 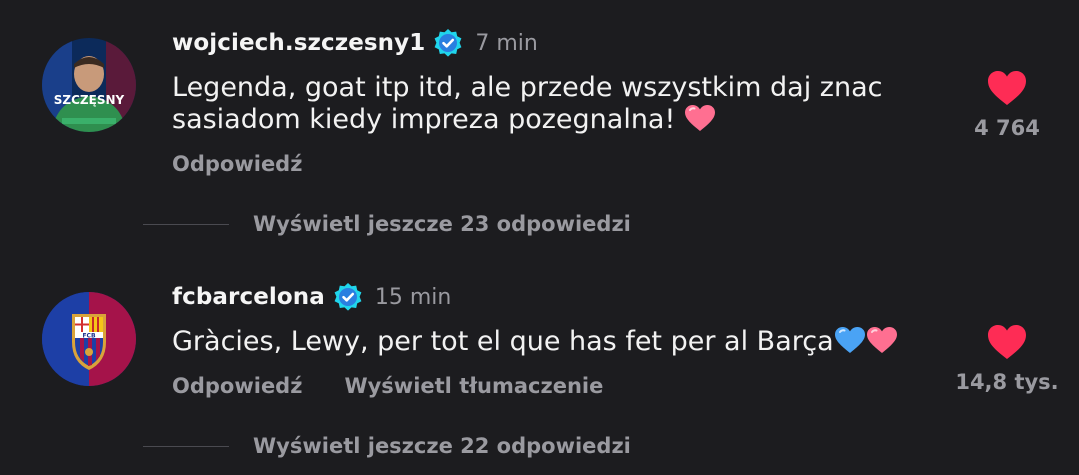 I want to click on avatar-name-text: SZCZĘSNY, so click(x=89, y=100).